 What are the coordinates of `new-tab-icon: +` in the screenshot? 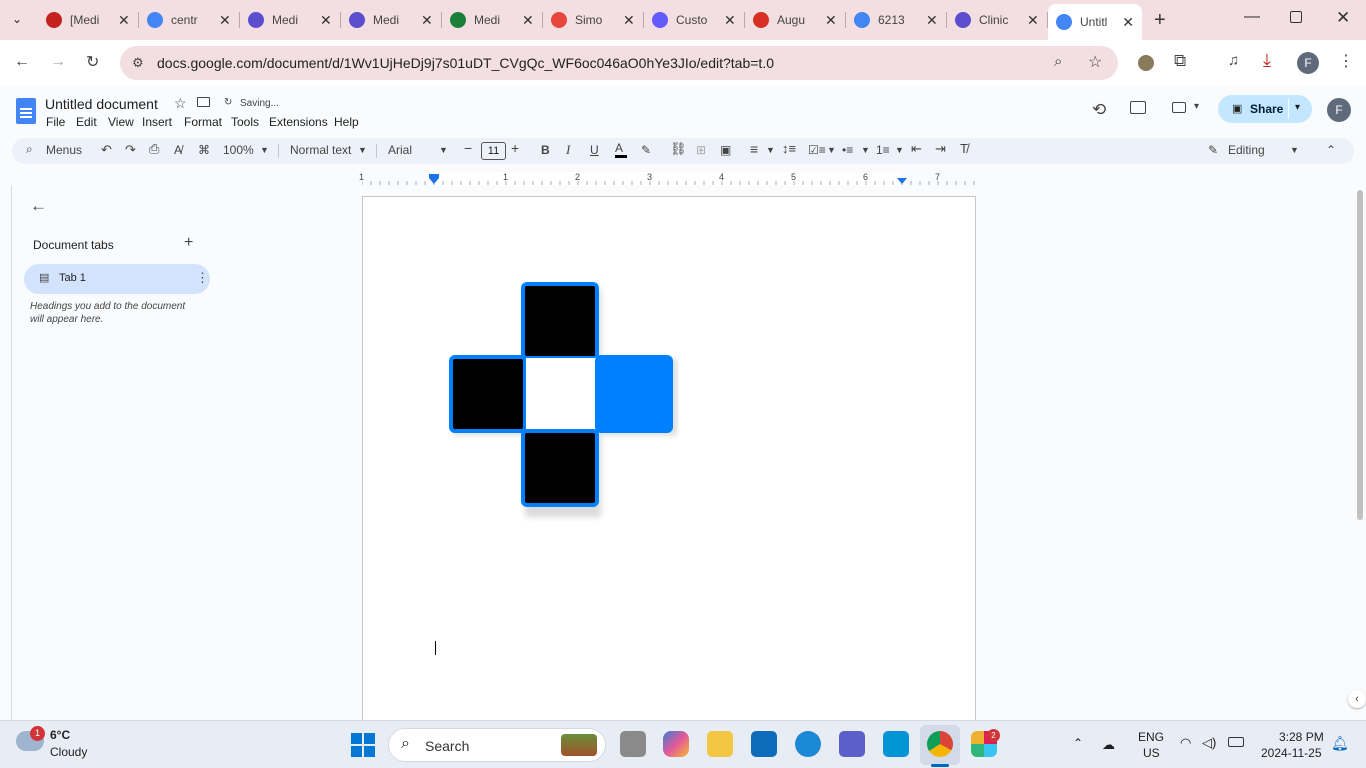 It's located at (1160, 20).